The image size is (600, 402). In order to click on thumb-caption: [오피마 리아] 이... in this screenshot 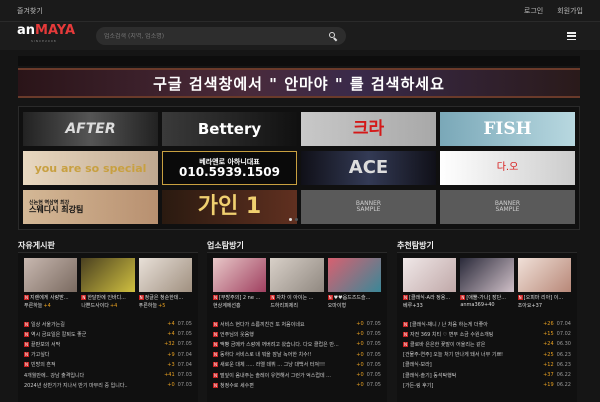, I will do `click(543, 298)`.